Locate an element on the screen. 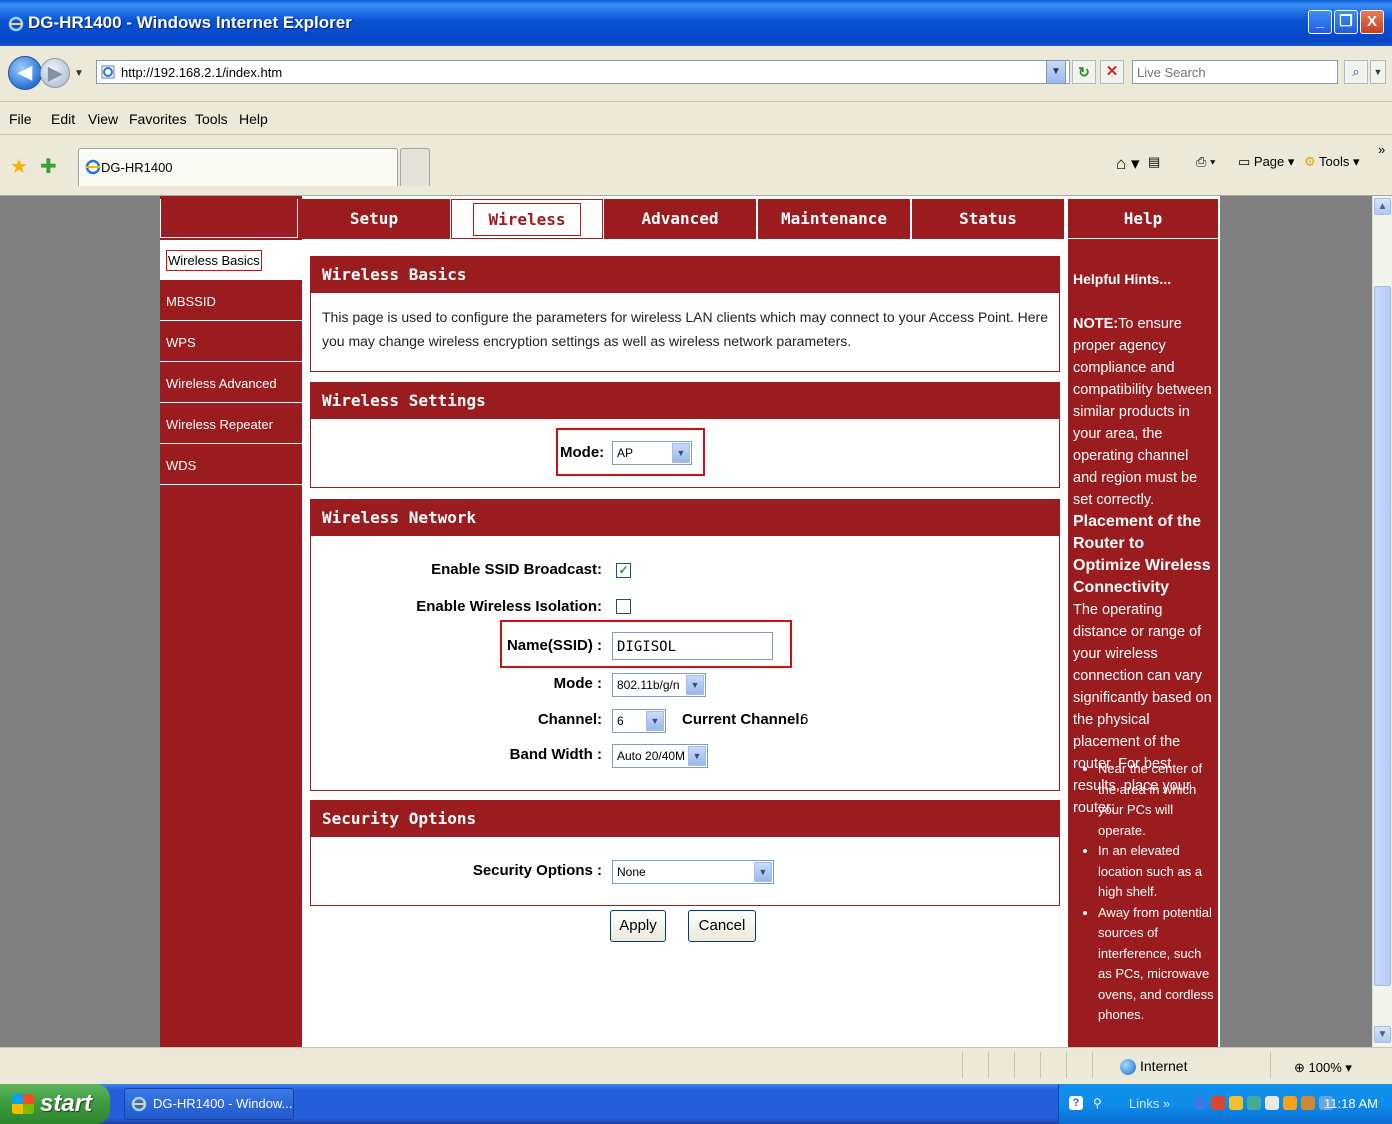 This screenshot has width=1392, height=1124. mode-select: AP ▼ is located at coordinates (652, 453).